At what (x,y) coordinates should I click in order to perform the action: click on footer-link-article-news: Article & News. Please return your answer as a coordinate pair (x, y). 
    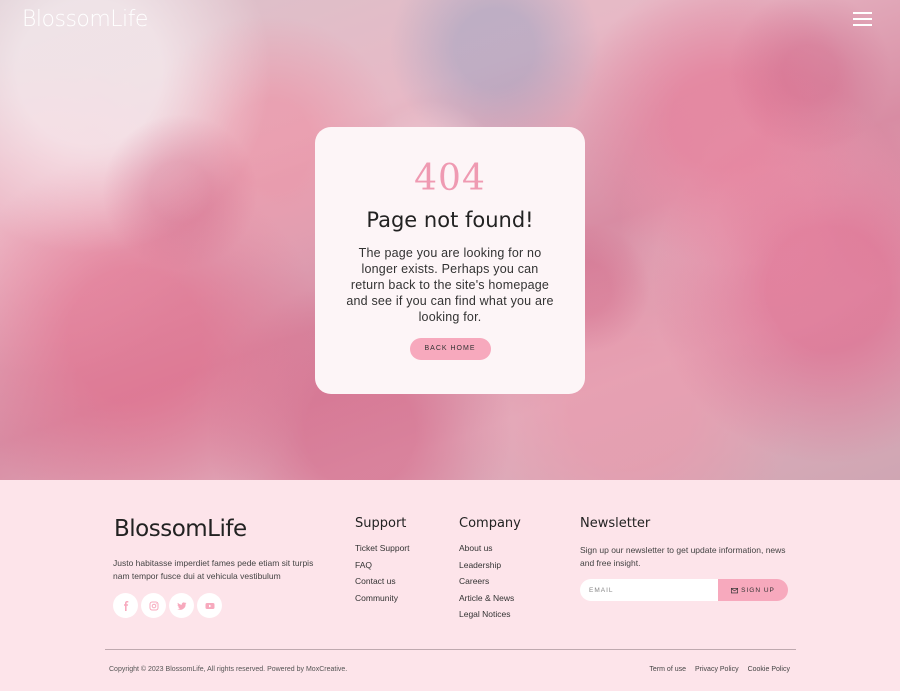
    Looking at the image, I should click on (490, 598).